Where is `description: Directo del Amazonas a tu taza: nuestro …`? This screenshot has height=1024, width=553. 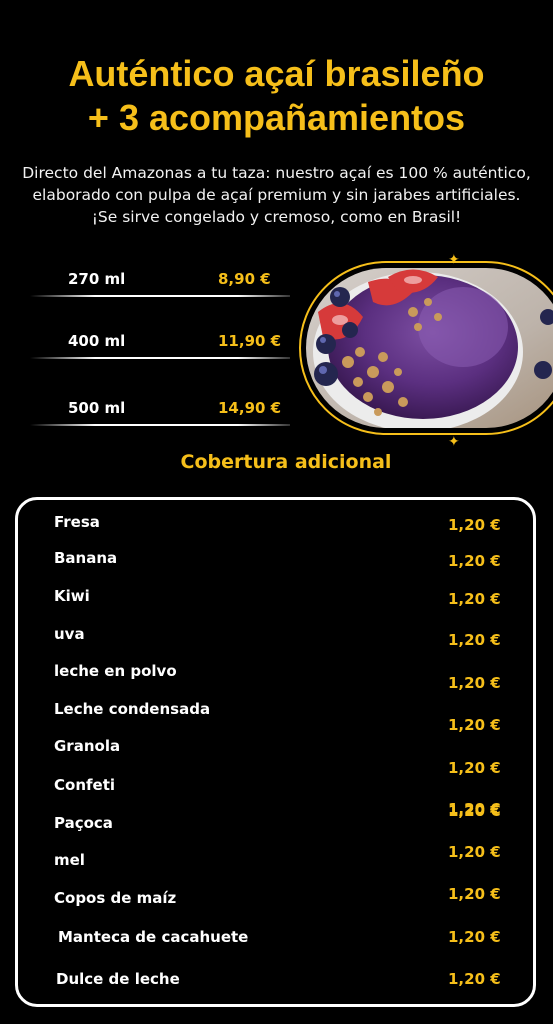 description: Directo del Amazonas a tu taza: nuestro … is located at coordinates (276, 195).